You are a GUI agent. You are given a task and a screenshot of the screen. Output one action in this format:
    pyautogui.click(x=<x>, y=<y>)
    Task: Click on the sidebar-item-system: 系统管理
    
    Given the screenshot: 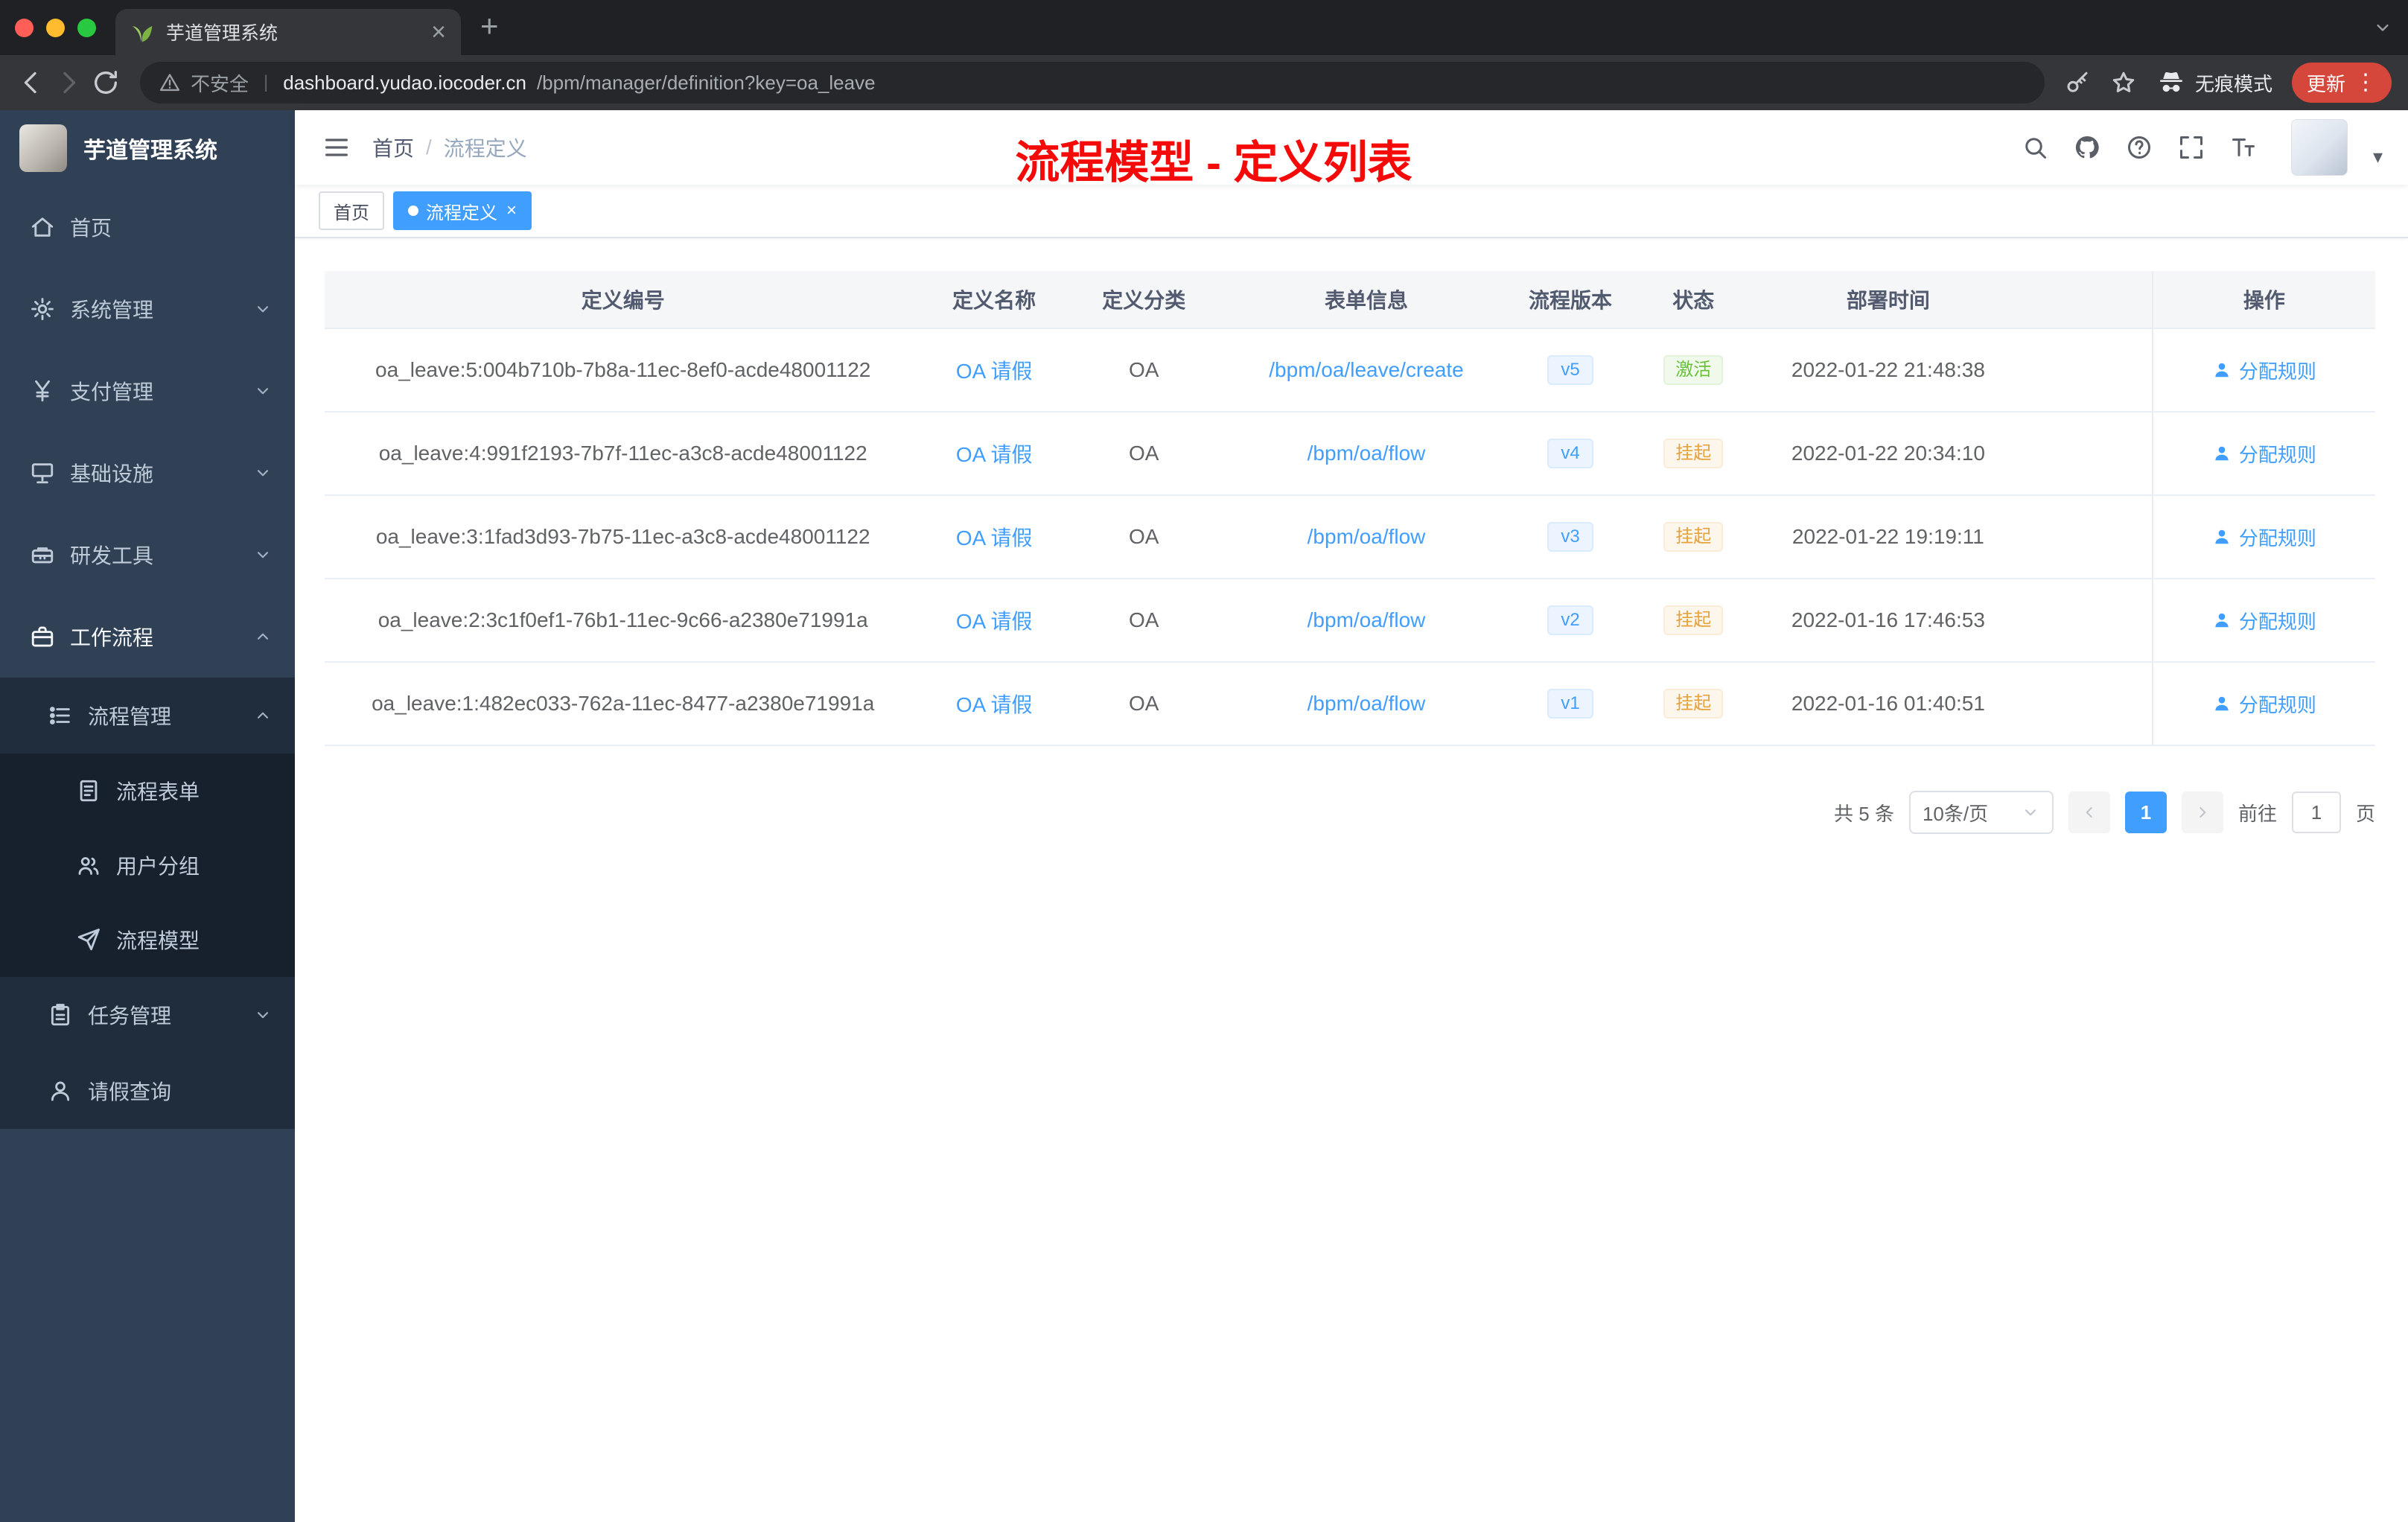 What is the action you would take?
    pyautogui.click(x=147, y=309)
    